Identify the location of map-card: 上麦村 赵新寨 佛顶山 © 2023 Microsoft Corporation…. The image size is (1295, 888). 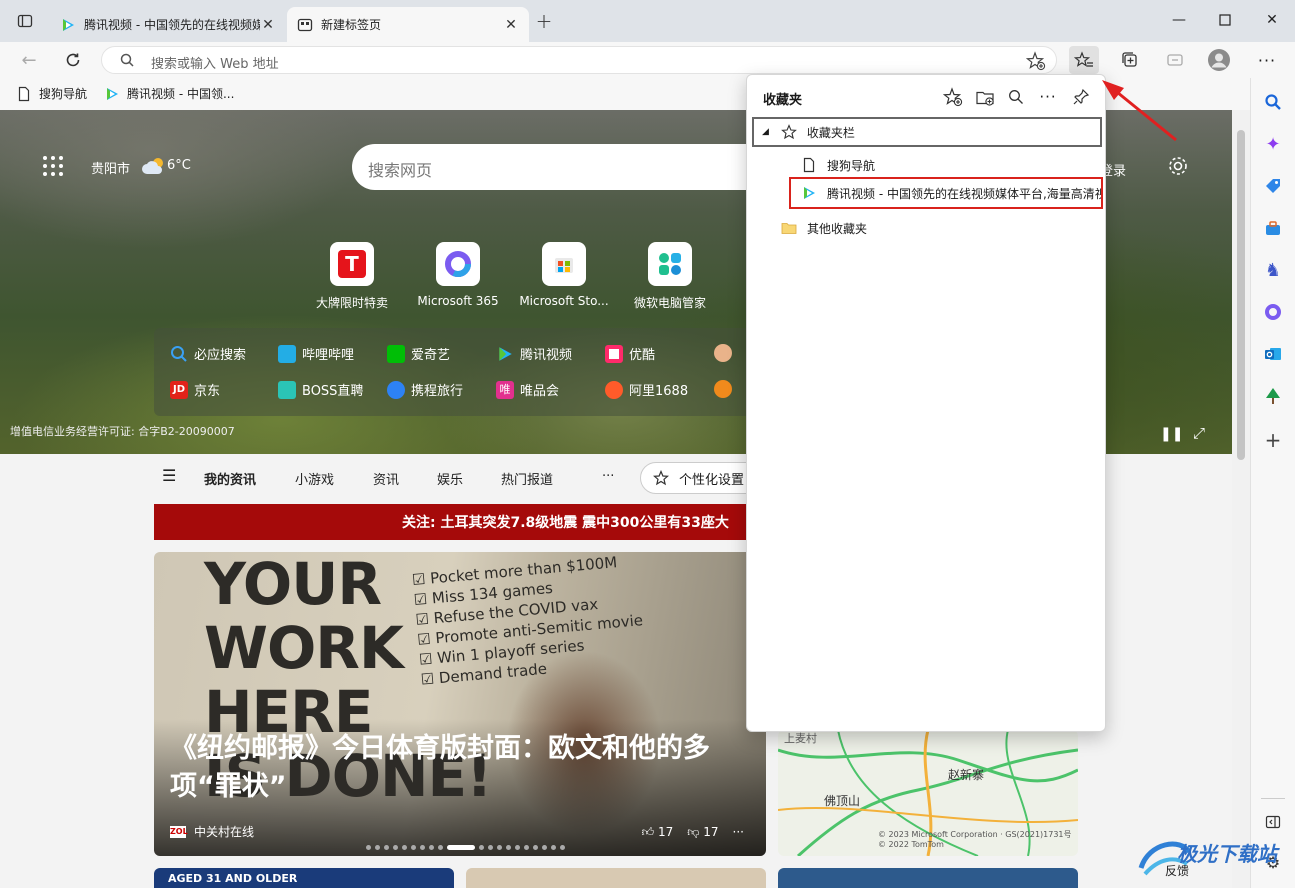
(928, 793).